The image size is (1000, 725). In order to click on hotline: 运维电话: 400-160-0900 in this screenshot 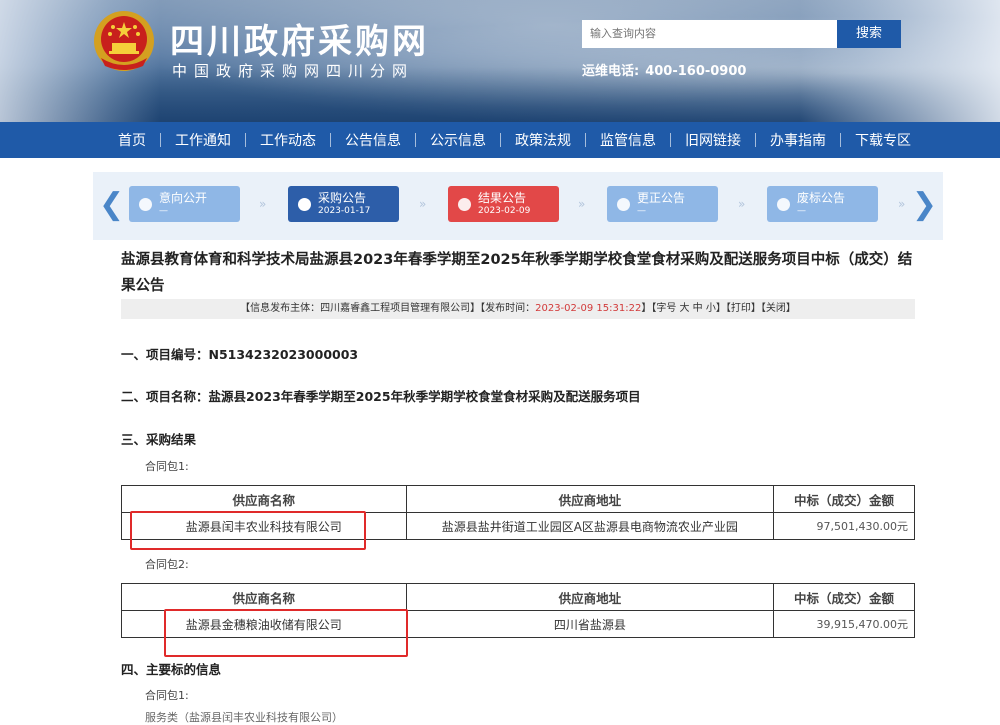, I will do `click(664, 69)`.